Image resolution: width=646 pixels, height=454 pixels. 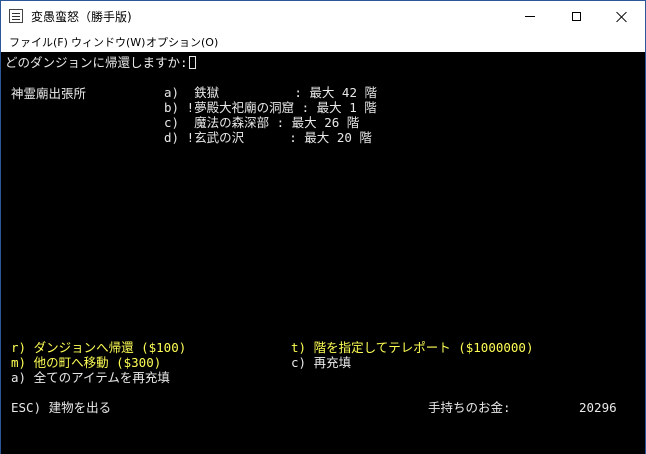 What do you see at coordinates (49, 93) in the screenshot?
I see `location-name: 神霊廟出張所` at bounding box center [49, 93].